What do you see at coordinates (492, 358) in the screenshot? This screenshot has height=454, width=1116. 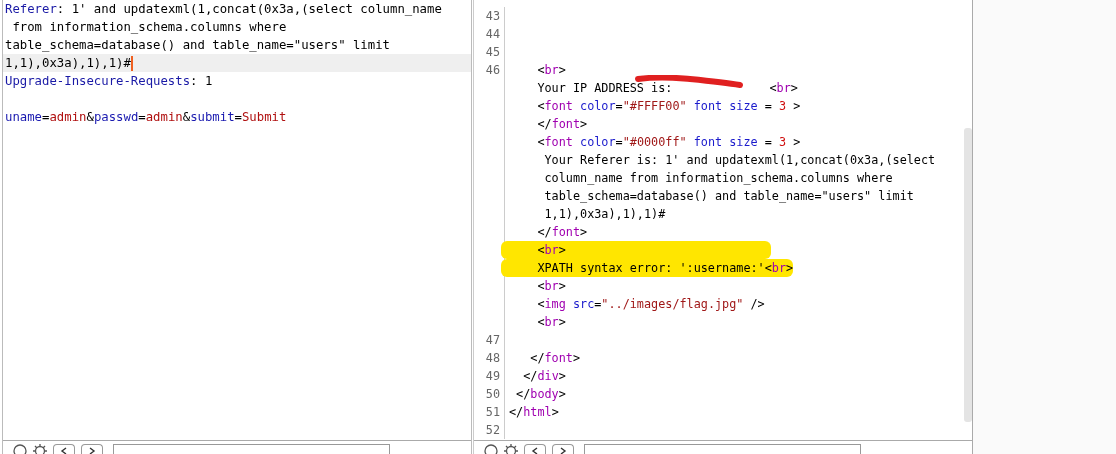 I see `line-number: 48` at bounding box center [492, 358].